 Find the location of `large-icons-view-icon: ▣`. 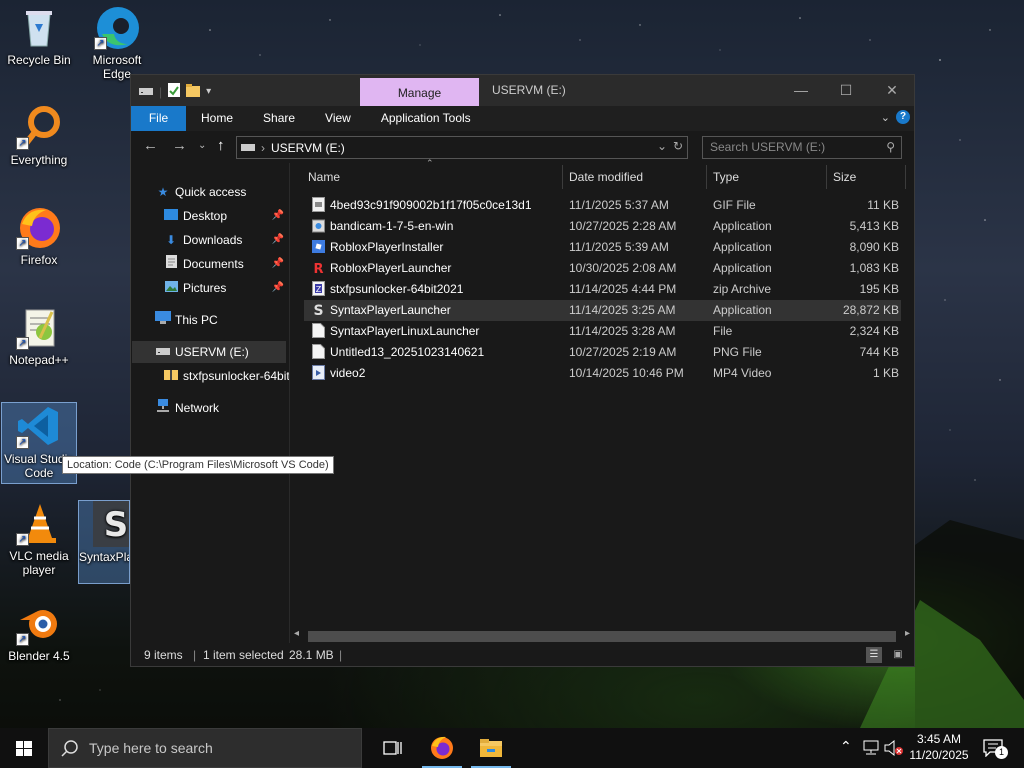

large-icons-view-icon: ▣ is located at coordinates (898, 655).